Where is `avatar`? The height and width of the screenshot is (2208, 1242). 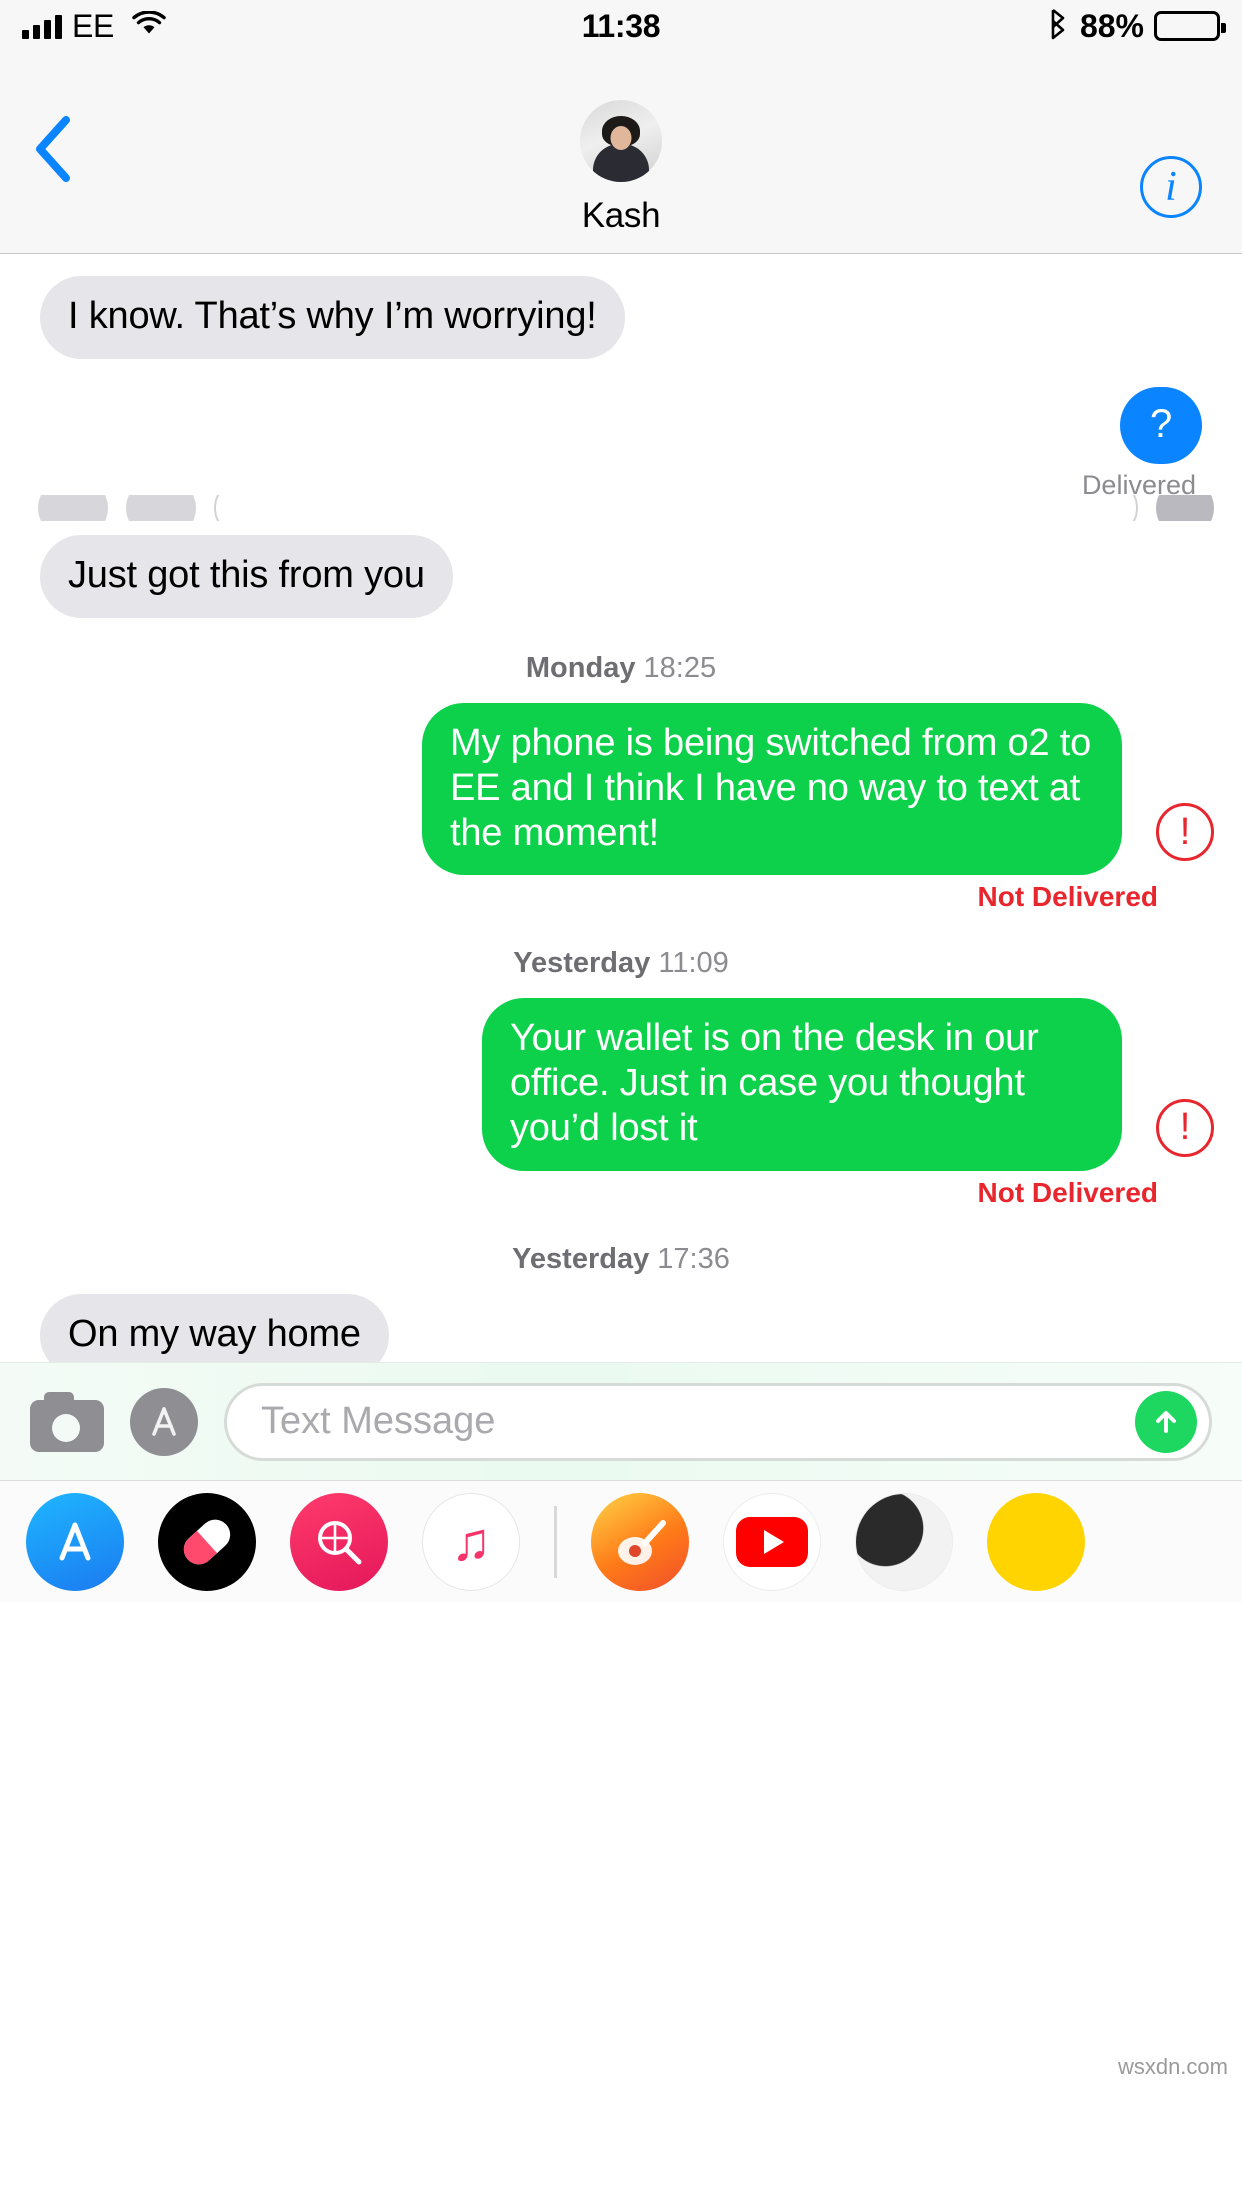
avatar is located at coordinates (621, 141).